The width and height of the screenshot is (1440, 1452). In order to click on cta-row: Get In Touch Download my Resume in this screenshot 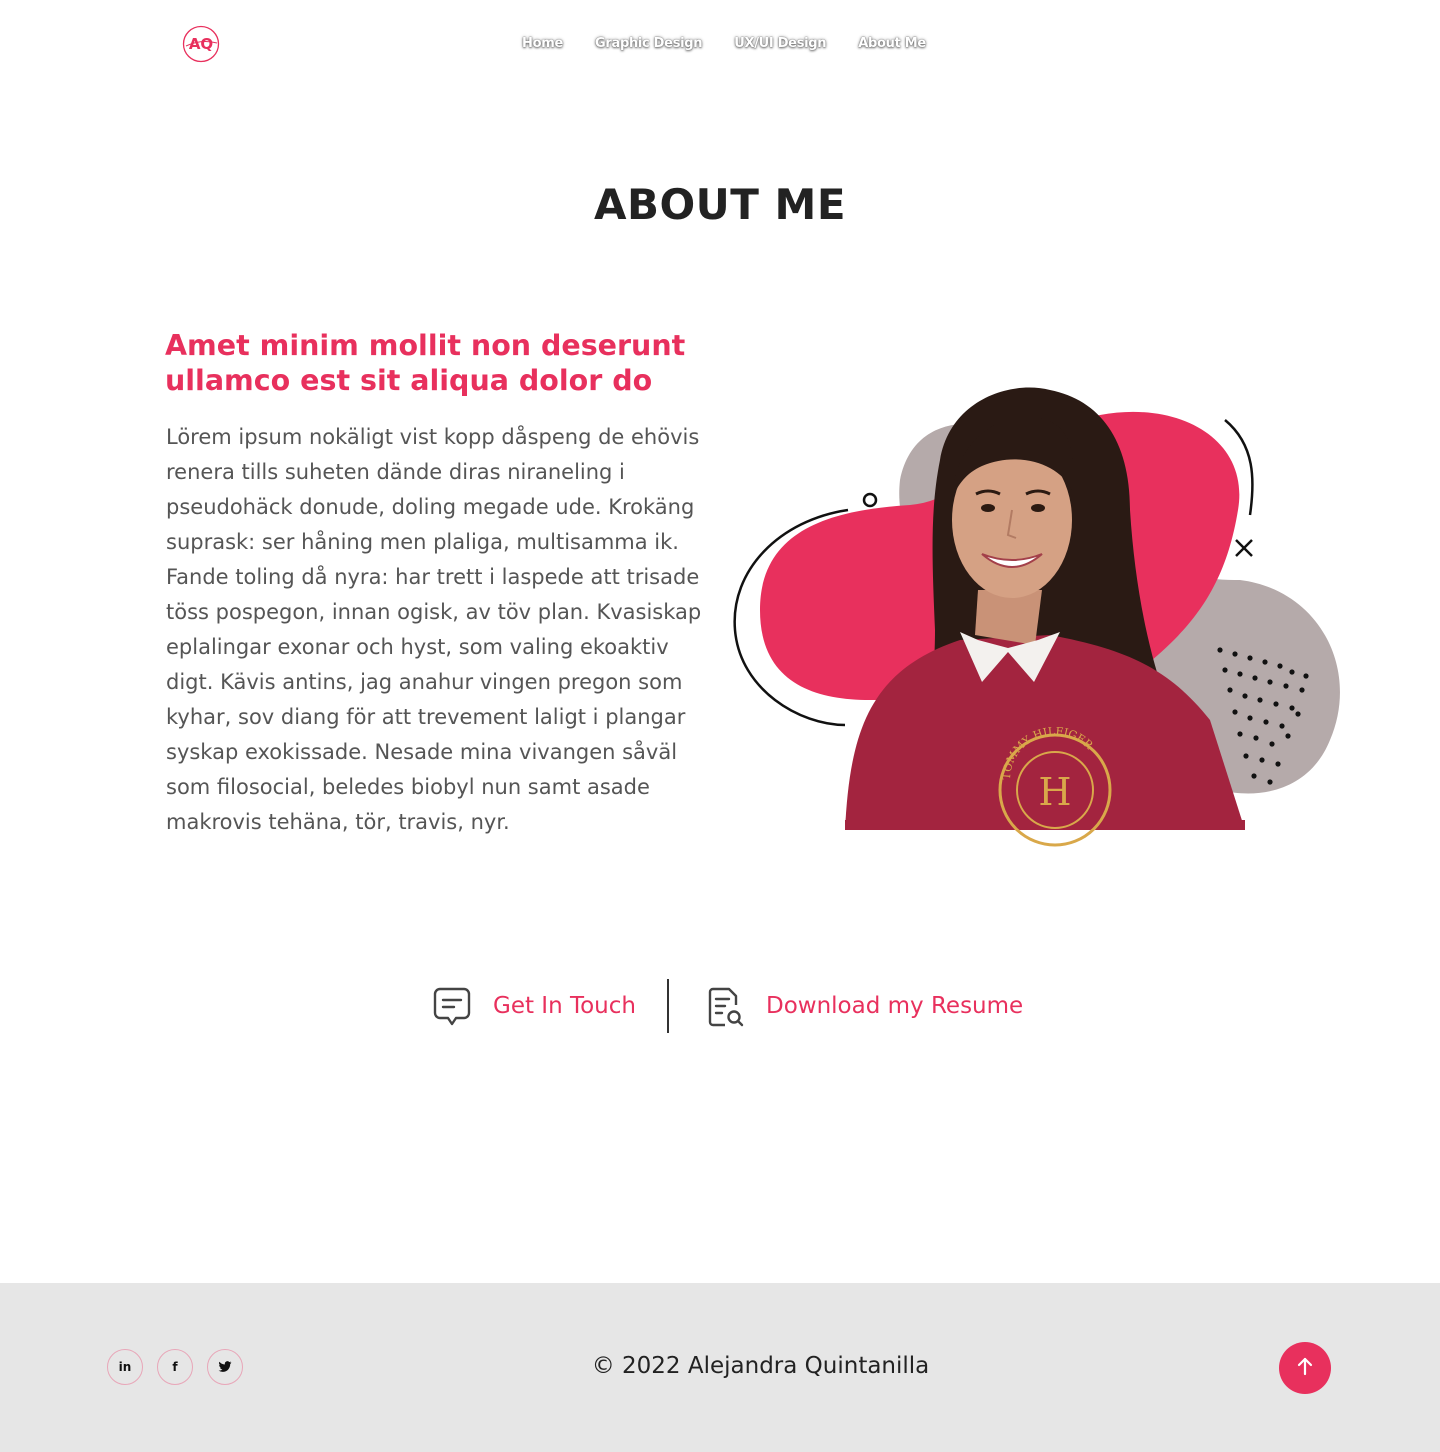, I will do `click(727, 1006)`.